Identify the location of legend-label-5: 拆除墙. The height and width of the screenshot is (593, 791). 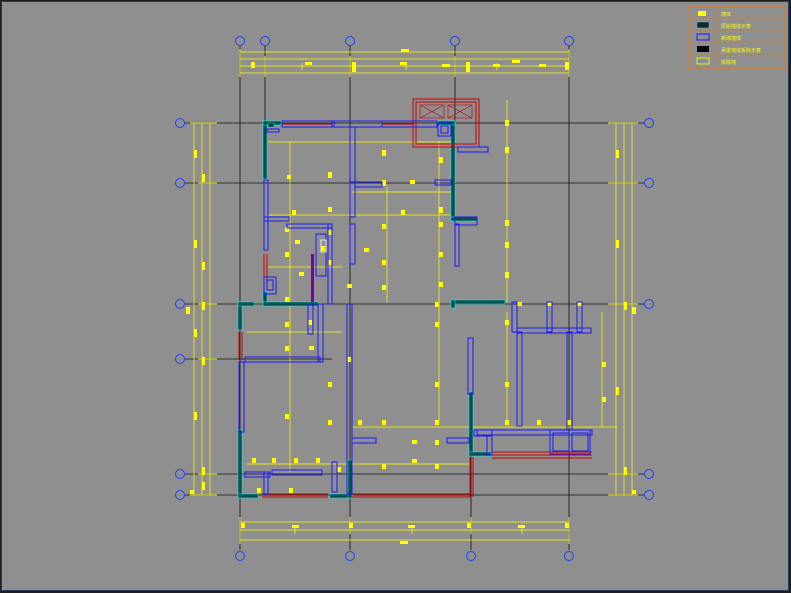
(728, 62).